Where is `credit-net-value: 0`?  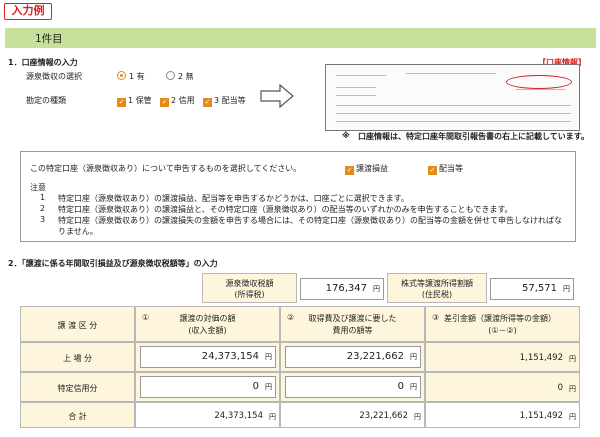 credit-net-value: 0 is located at coordinates (560, 388).